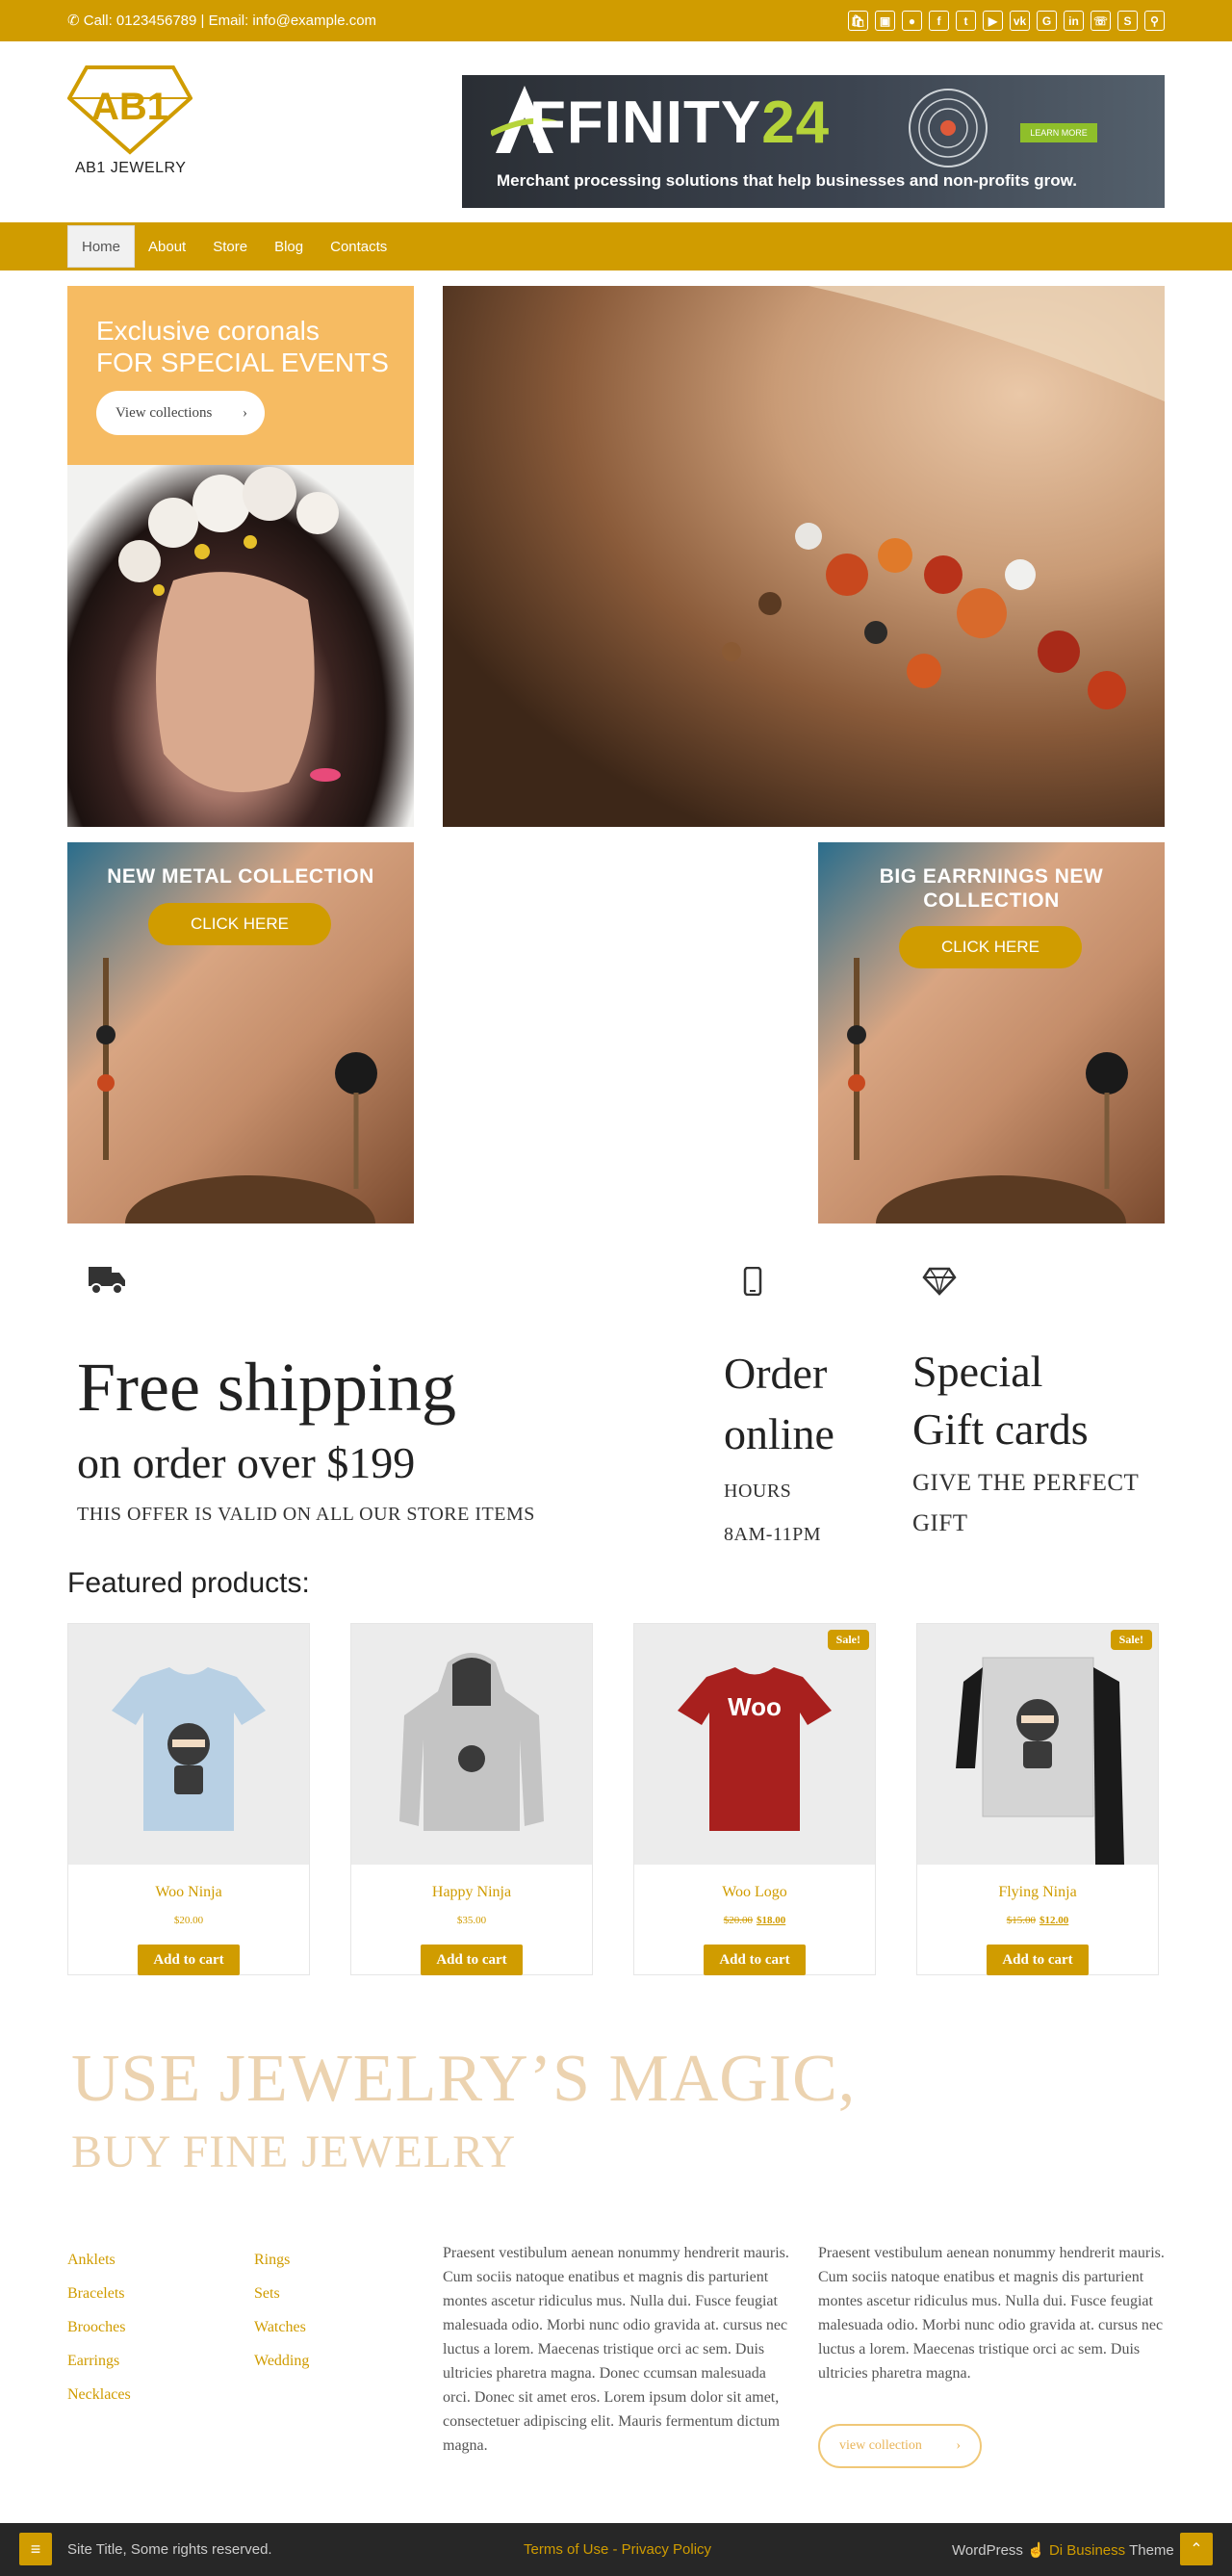 Image resolution: width=1232 pixels, height=2576 pixels. What do you see at coordinates (99, 2361) in the screenshot?
I see `footer-link-earrings: Earrings` at bounding box center [99, 2361].